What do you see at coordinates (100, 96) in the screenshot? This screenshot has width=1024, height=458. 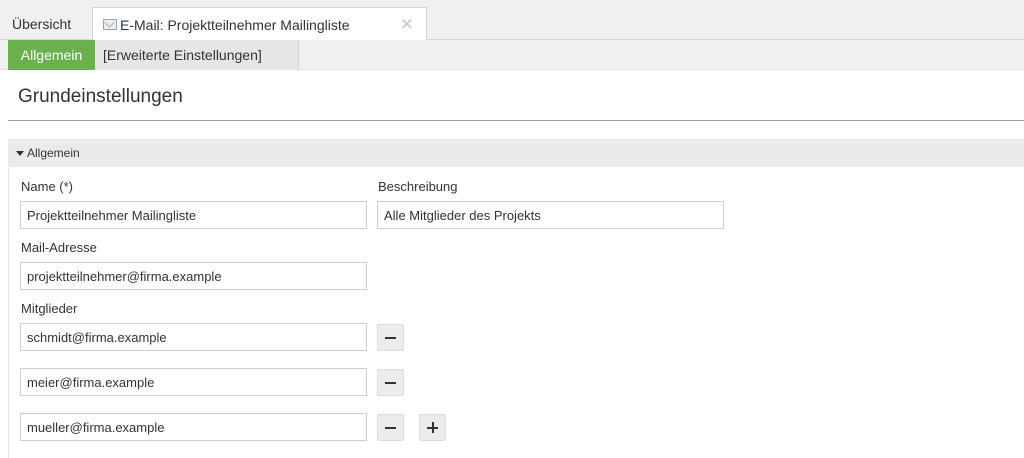 I see `page-title: Grundeinstellungen` at bounding box center [100, 96].